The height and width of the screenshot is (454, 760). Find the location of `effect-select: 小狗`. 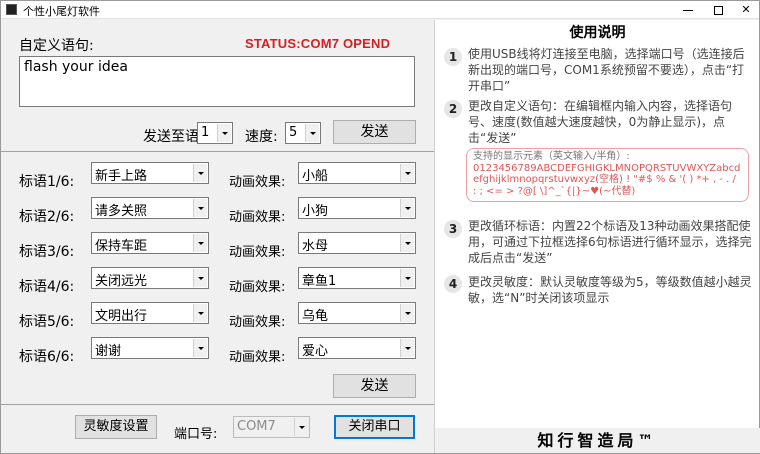

effect-select: 小狗 is located at coordinates (357, 208).